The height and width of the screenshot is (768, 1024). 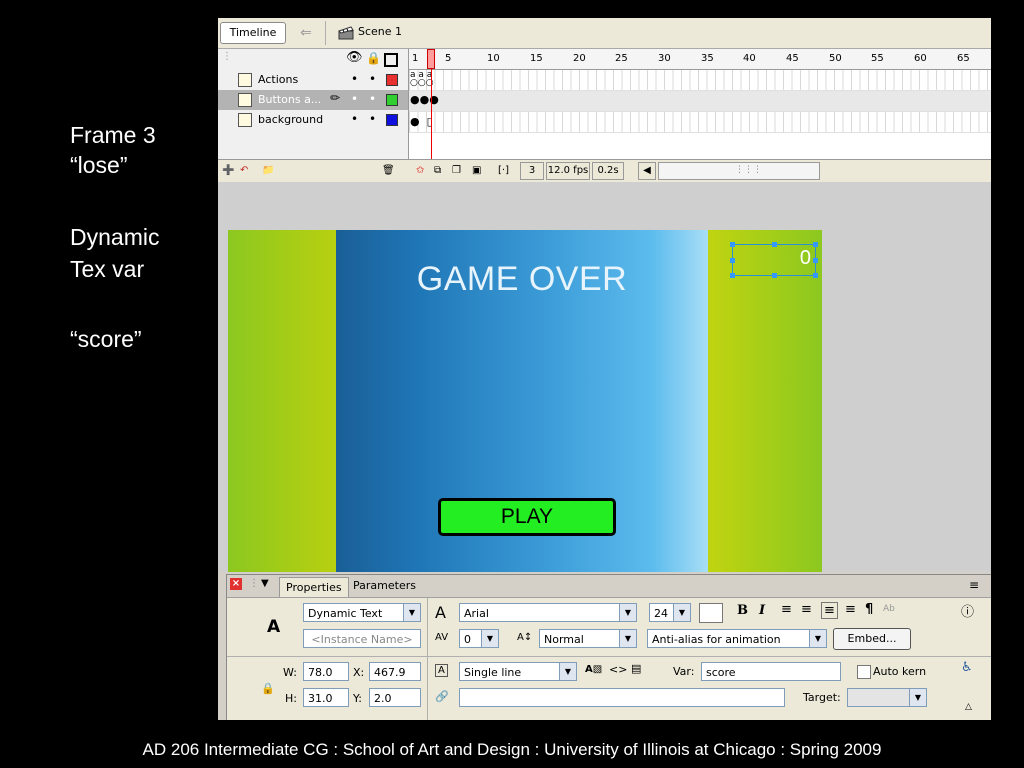 I want to click on edit-multiple-icon: ▣, so click(x=476, y=170).